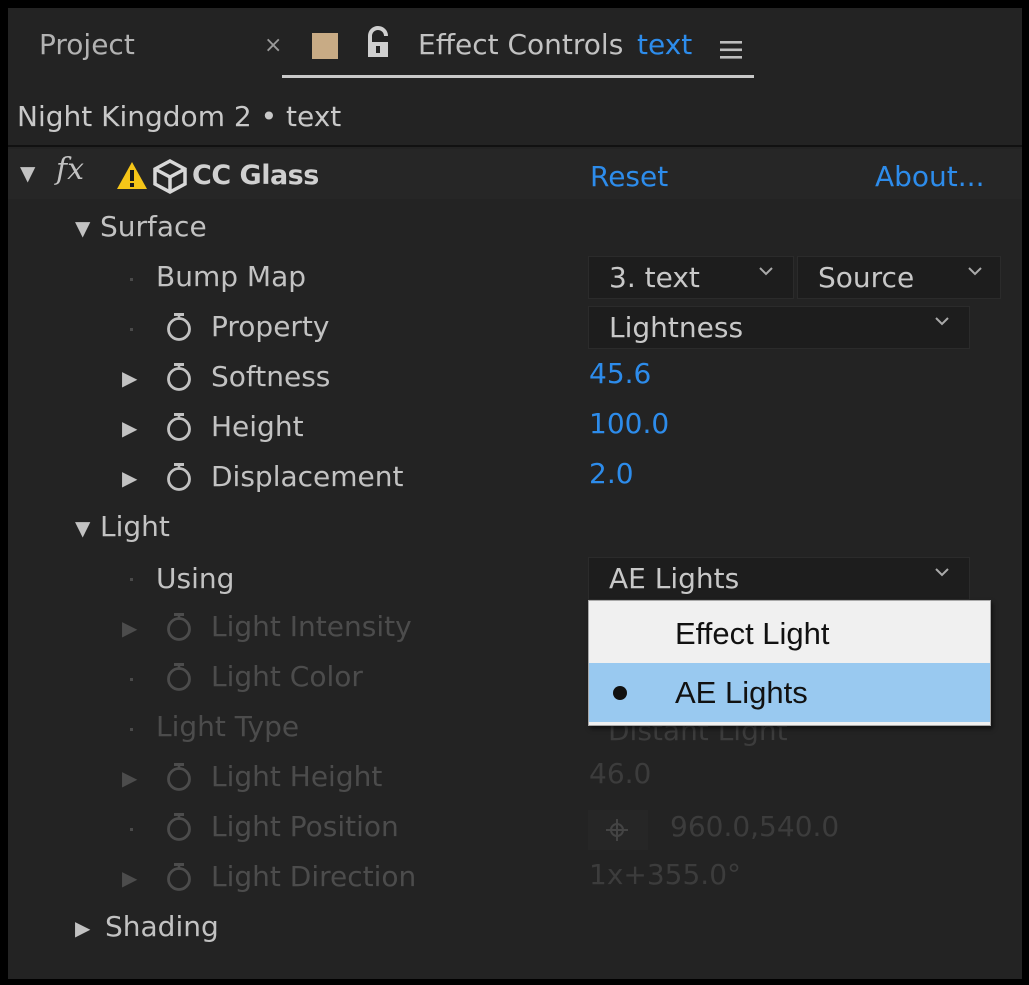 This screenshot has height=985, width=1029. What do you see at coordinates (270, 326) in the screenshot?
I see `property-label: Property` at bounding box center [270, 326].